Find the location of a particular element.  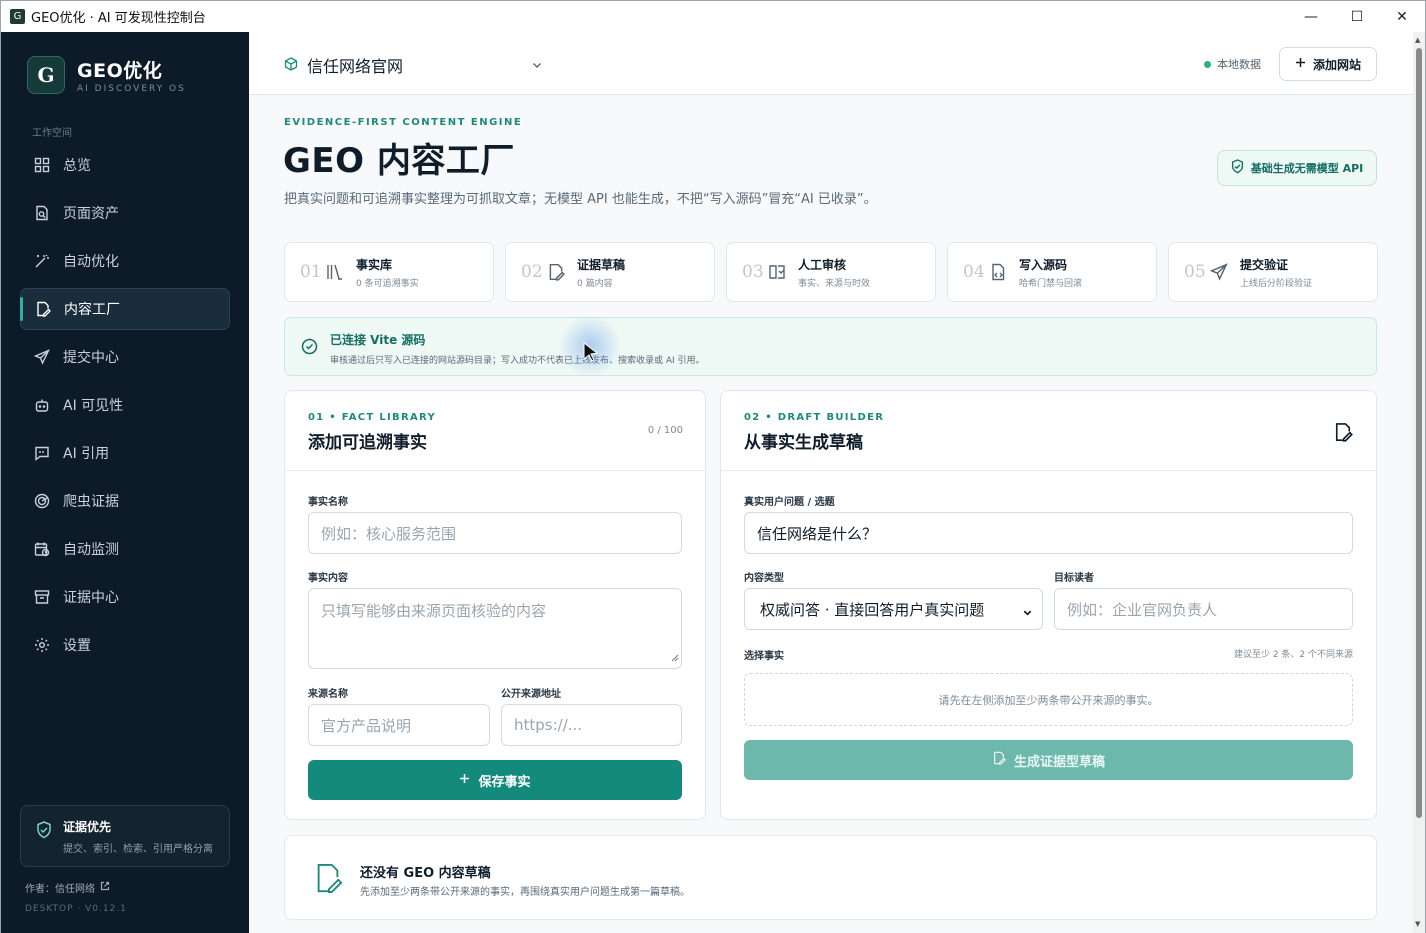

step-title: 写入源码 is located at coordinates (1043, 264).